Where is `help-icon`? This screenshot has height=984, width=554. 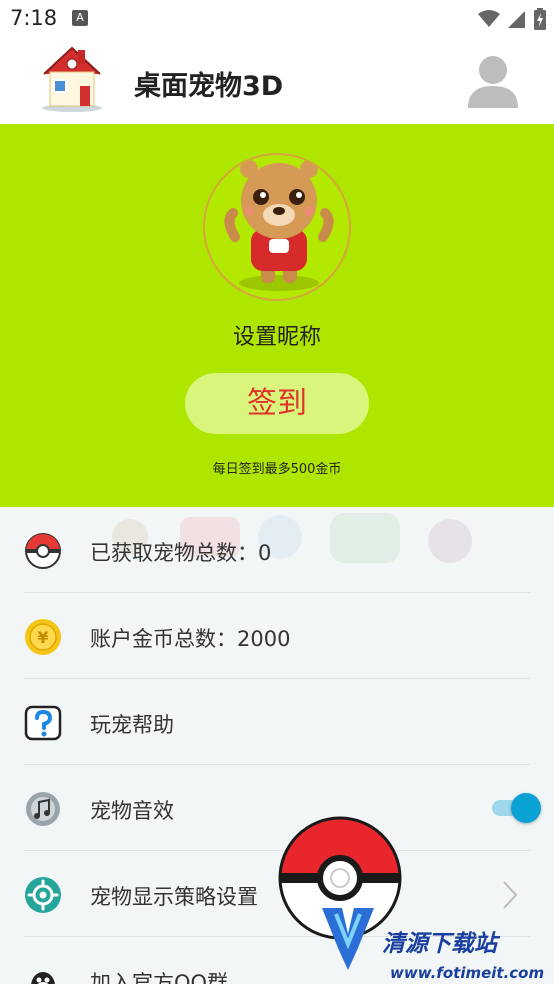 help-icon is located at coordinates (43, 723).